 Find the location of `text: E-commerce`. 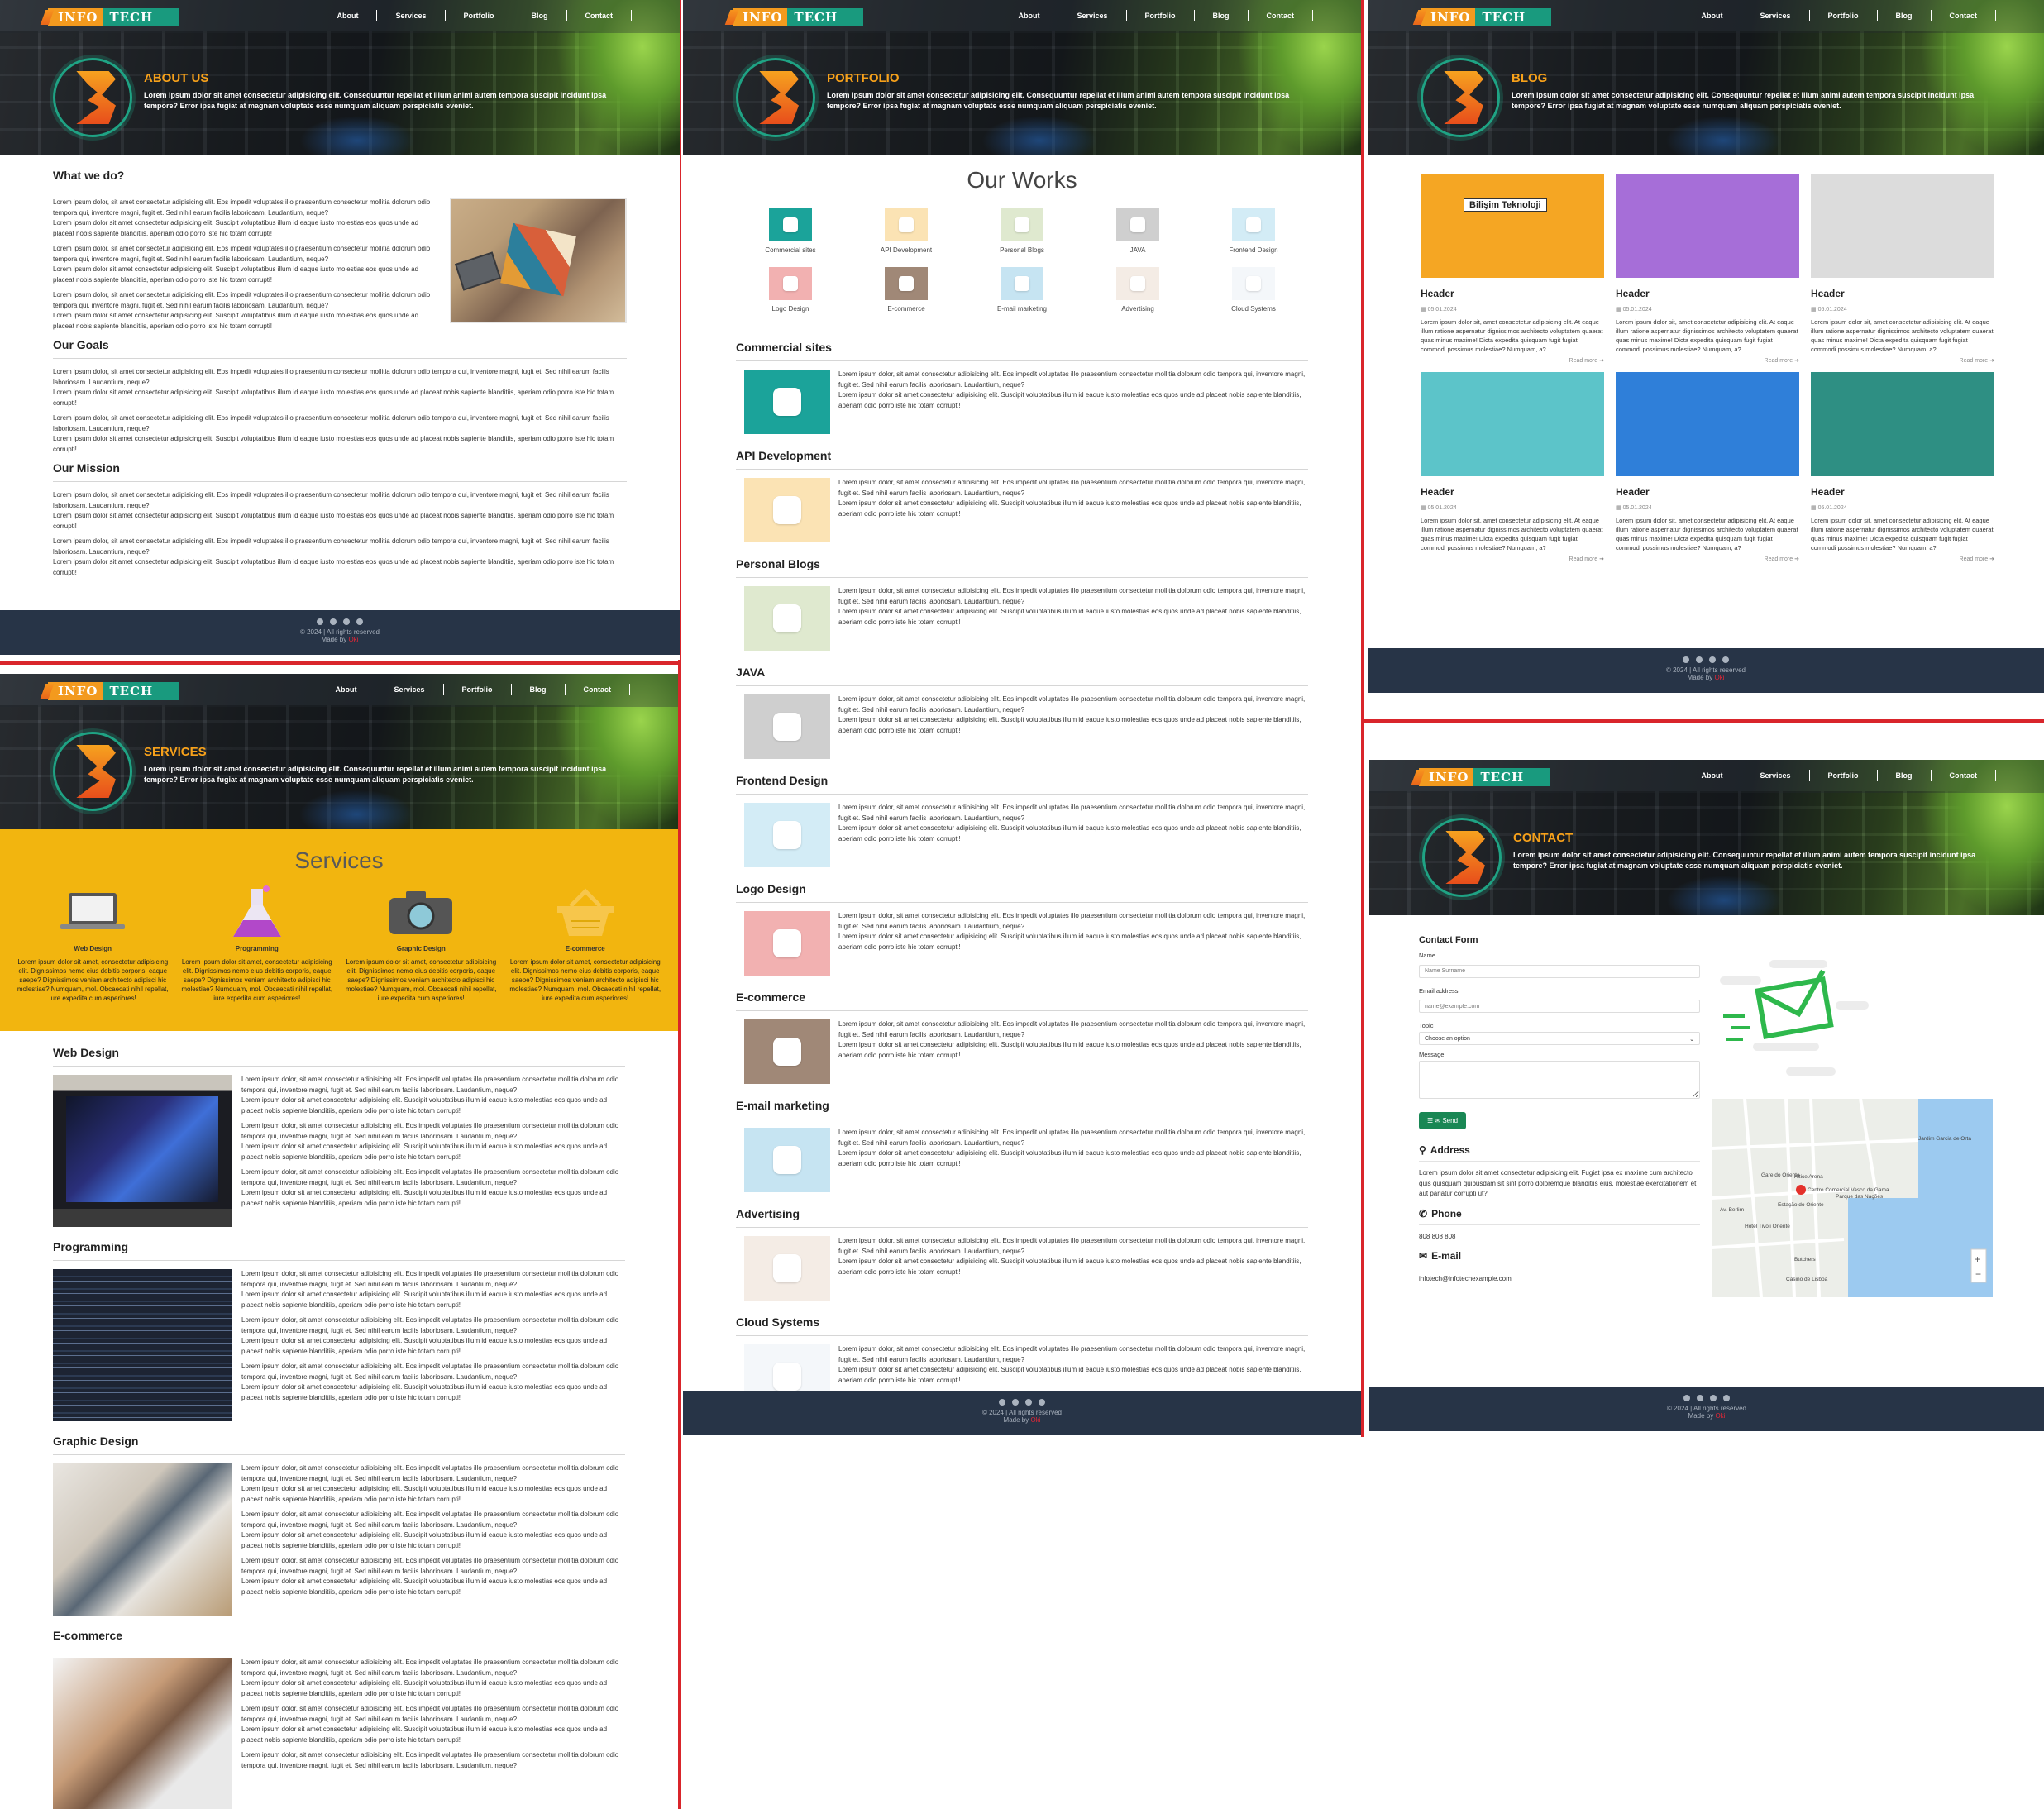

text: E-commerce is located at coordinates (585, 948).